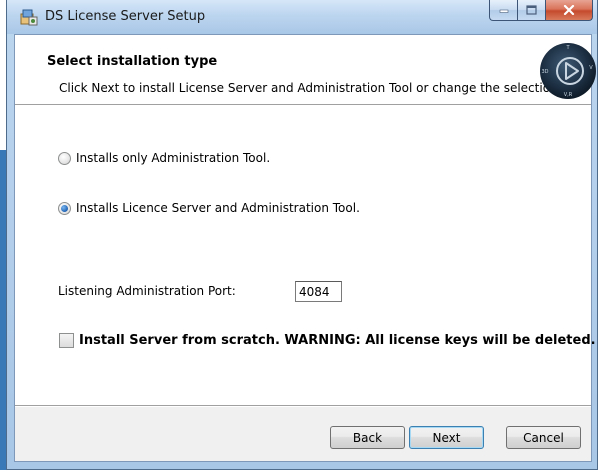 Image resolution: width=598 pixels, height=470 pixels. What do you see at coordinates (29, 17) in the screenshot?
I see `installer-icon` at bounding box center [29, 17].